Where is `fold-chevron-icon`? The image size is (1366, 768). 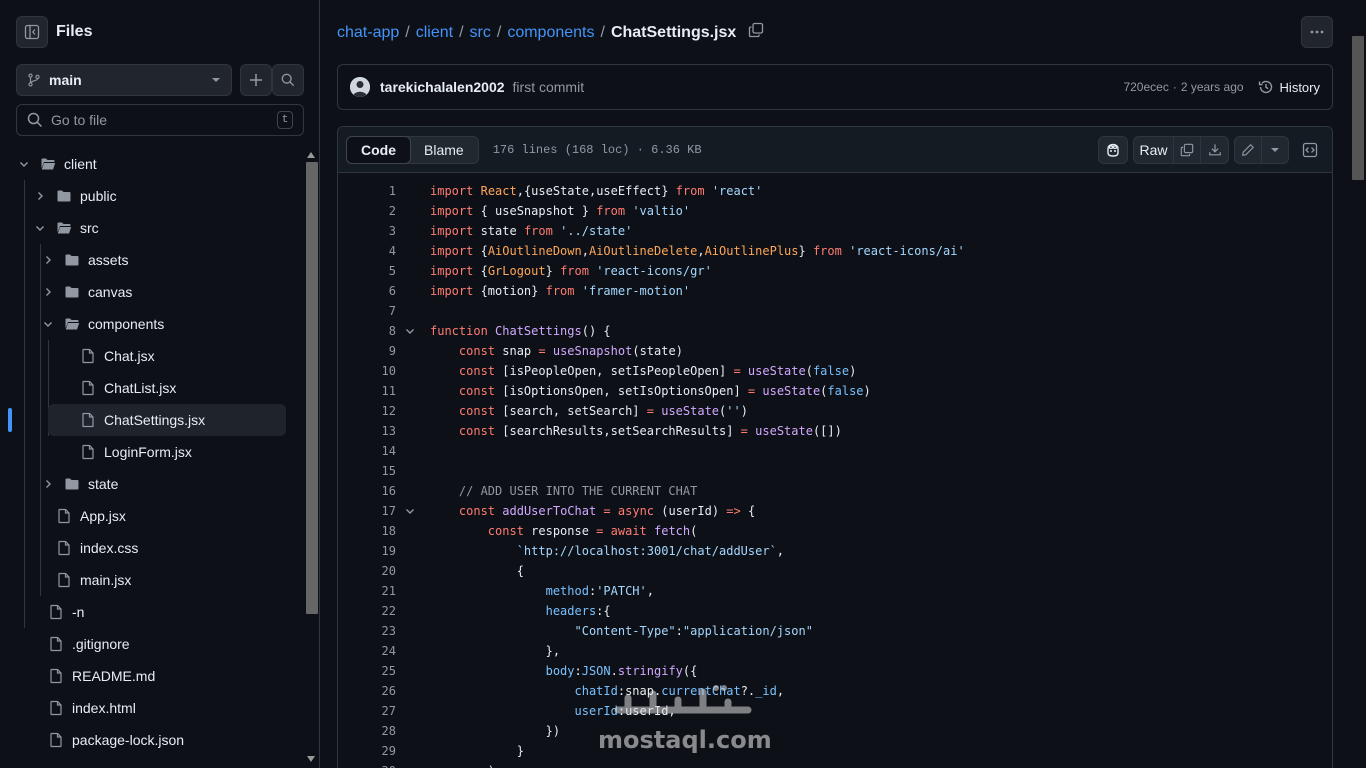
fold-chevron-icon is located at coordinates (410, 332).